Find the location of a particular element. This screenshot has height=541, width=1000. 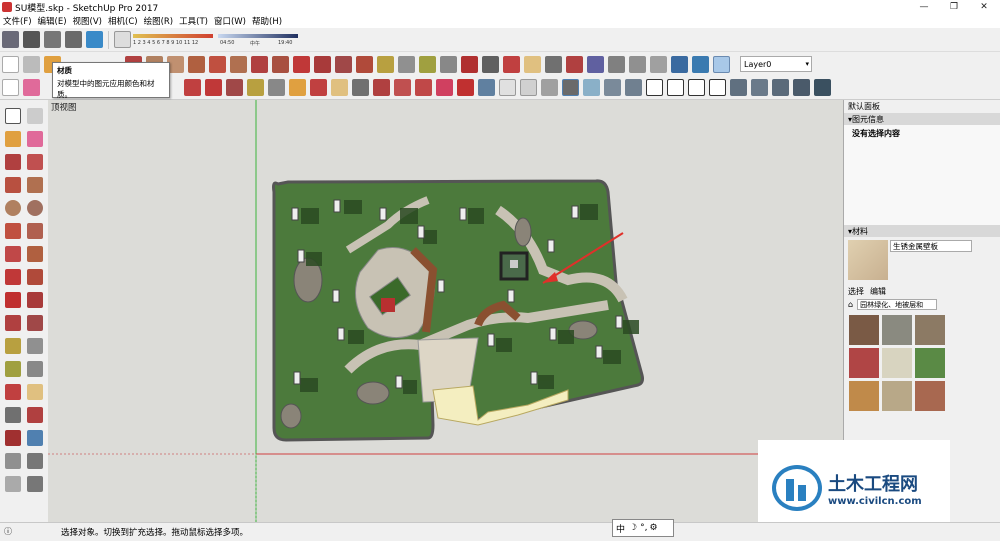

right-view-icon is located at coordinates (675, 87).